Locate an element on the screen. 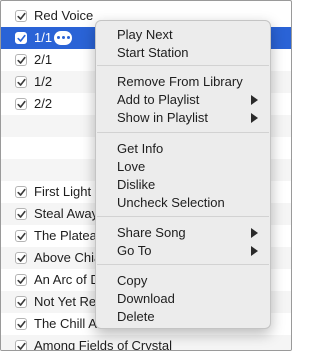 The height and width of the screenshot is (351, 320). menu-item-add-to-playlist: Add to Playlist is located at coordinates (183, 100).